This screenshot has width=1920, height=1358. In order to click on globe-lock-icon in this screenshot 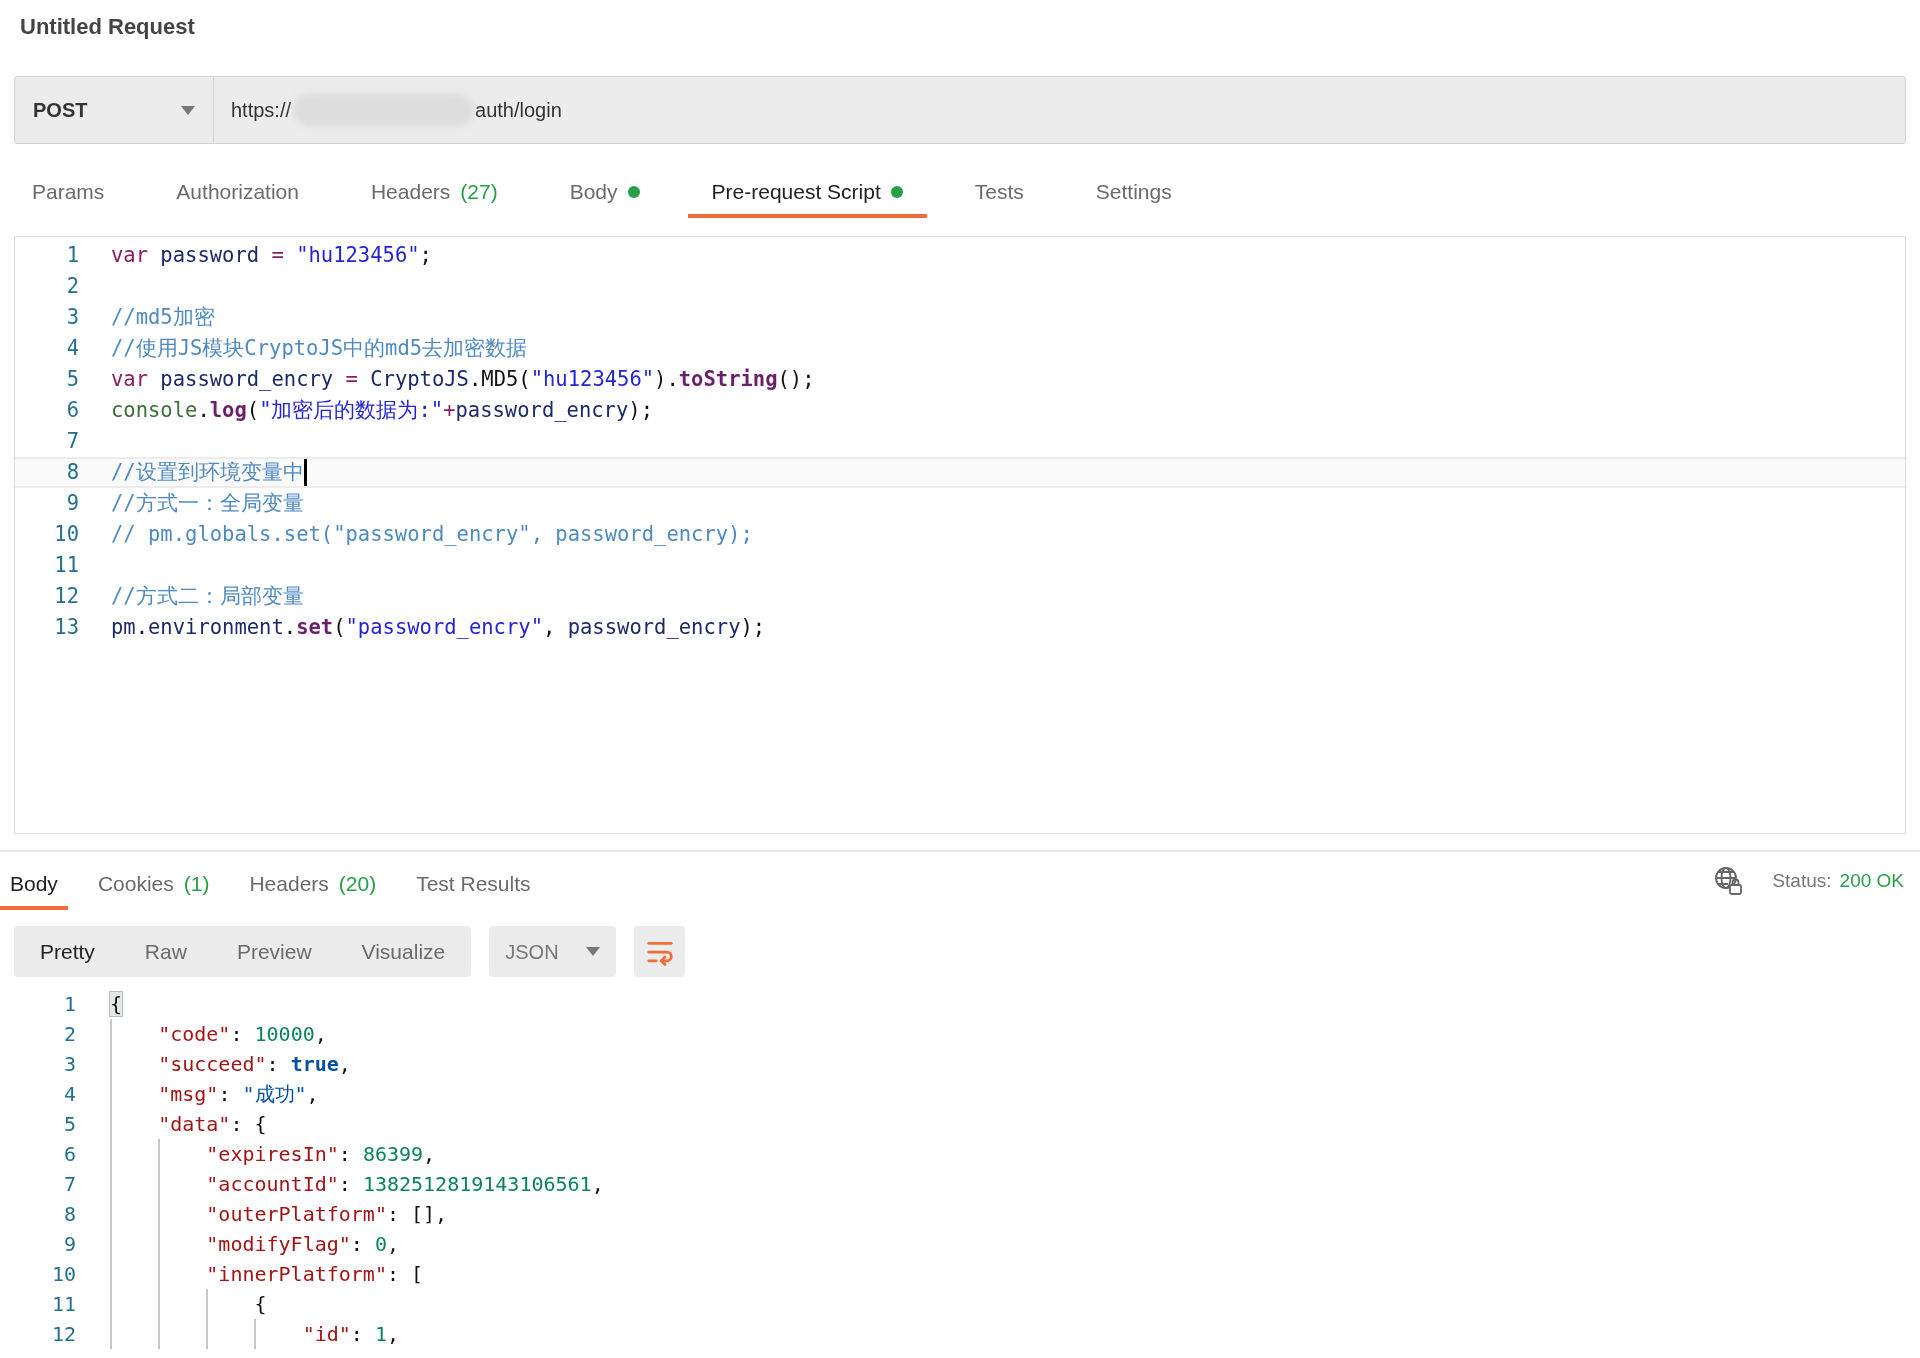, I will do `click(1729, 881)`.